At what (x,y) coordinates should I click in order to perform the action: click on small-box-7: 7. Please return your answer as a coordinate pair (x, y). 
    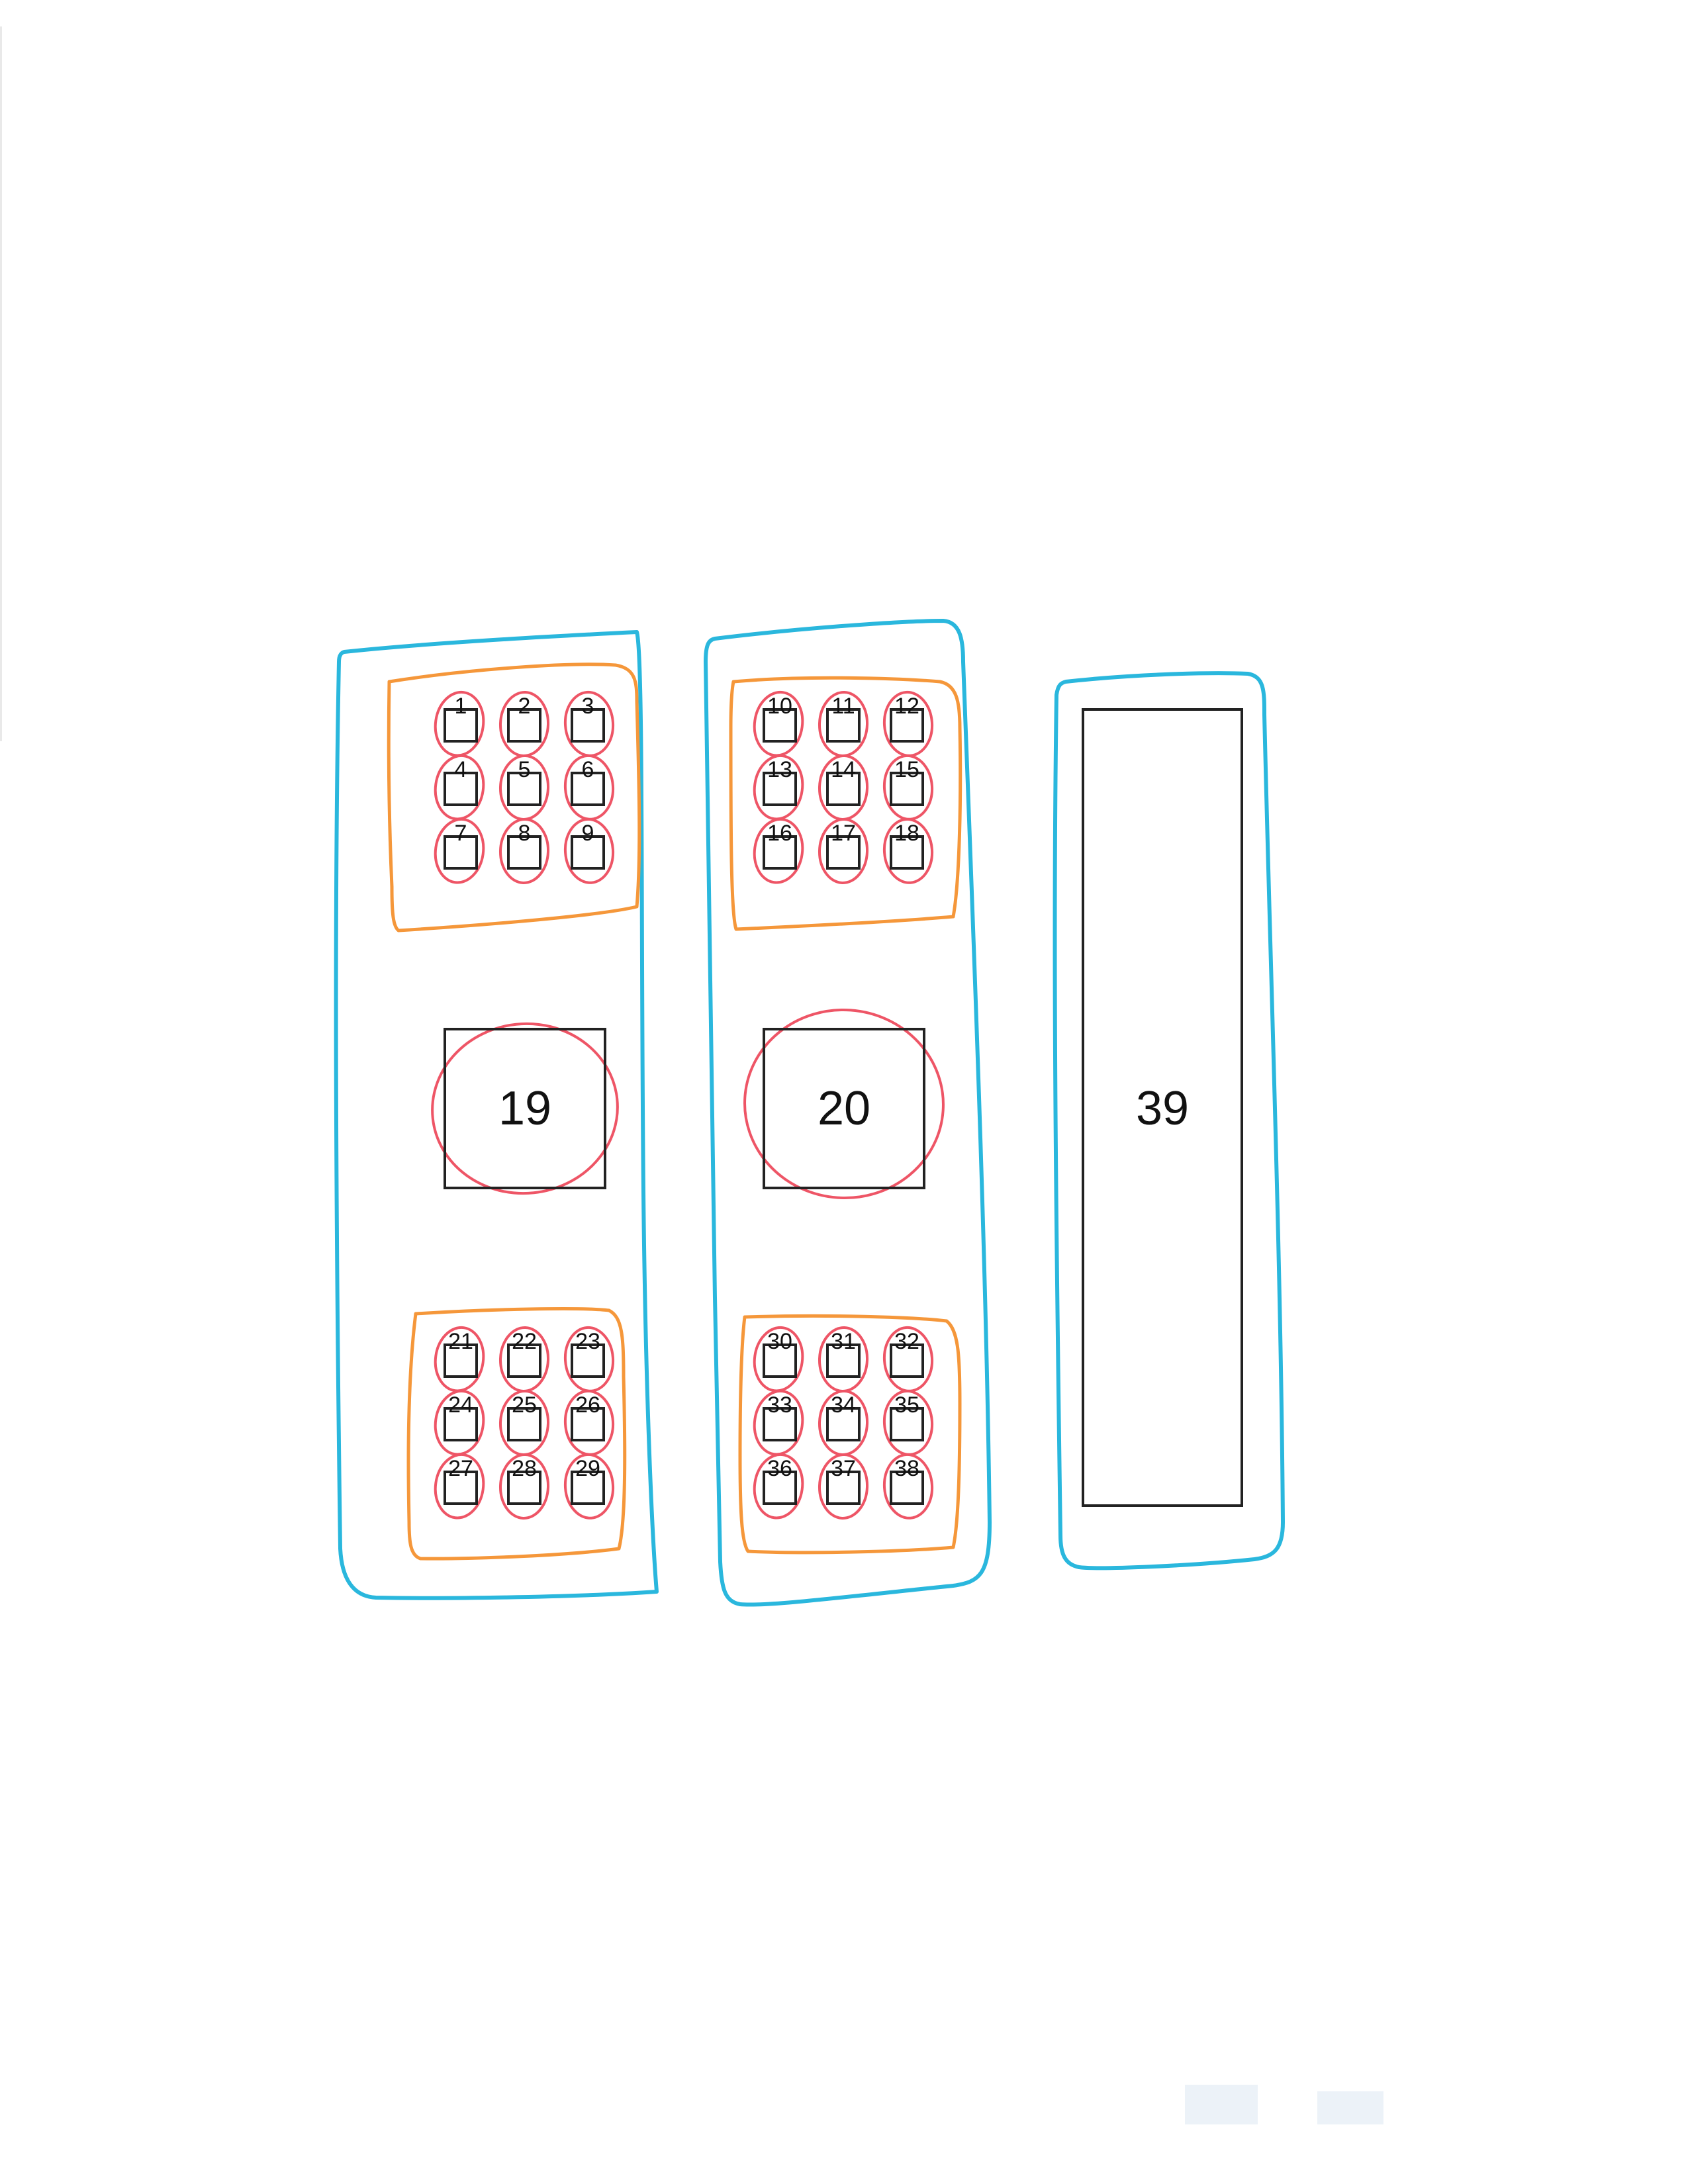
    Looking at the image, I should click on (461, 845).